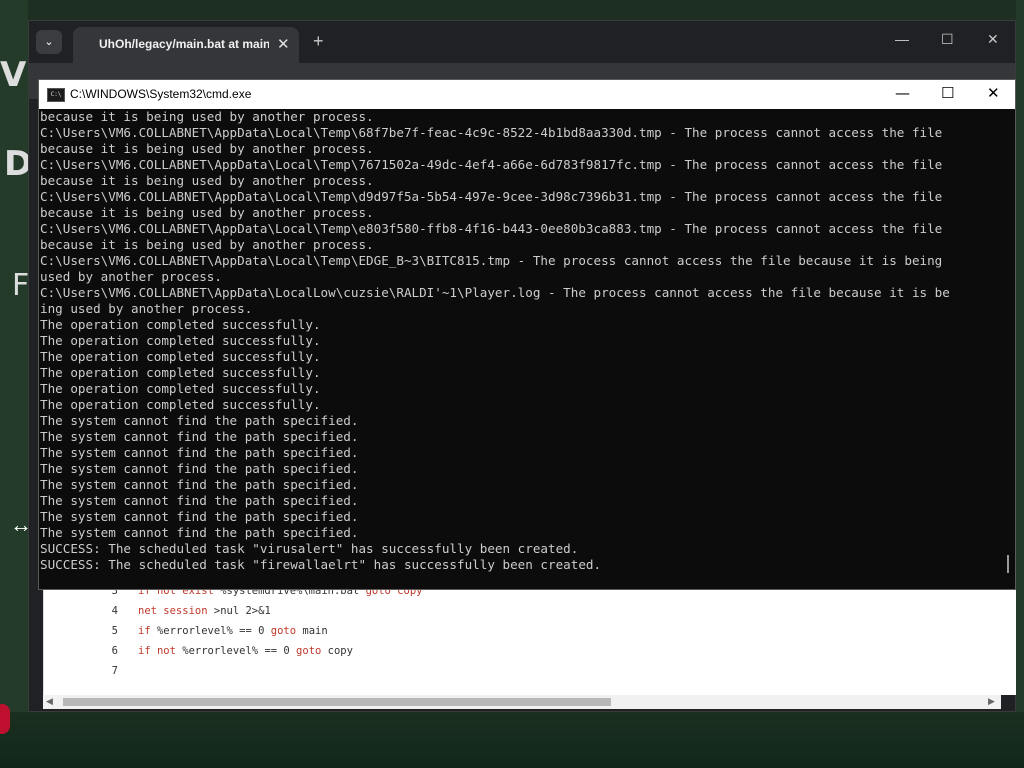 The width and height of the screenshot is (1024, 768). Describe the element at coordinates (993, 93) in the screenshot. I see `cmd-close-button: ✕` at that location.